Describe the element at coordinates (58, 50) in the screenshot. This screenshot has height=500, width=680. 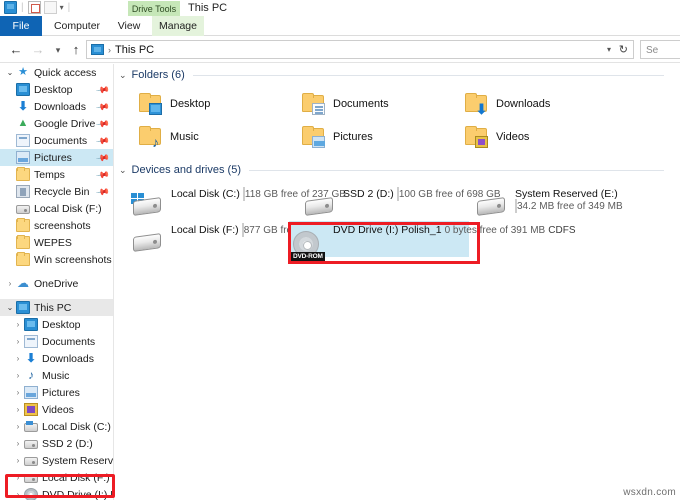
I see `recent-locations-caret-icon: ▾` at that location.